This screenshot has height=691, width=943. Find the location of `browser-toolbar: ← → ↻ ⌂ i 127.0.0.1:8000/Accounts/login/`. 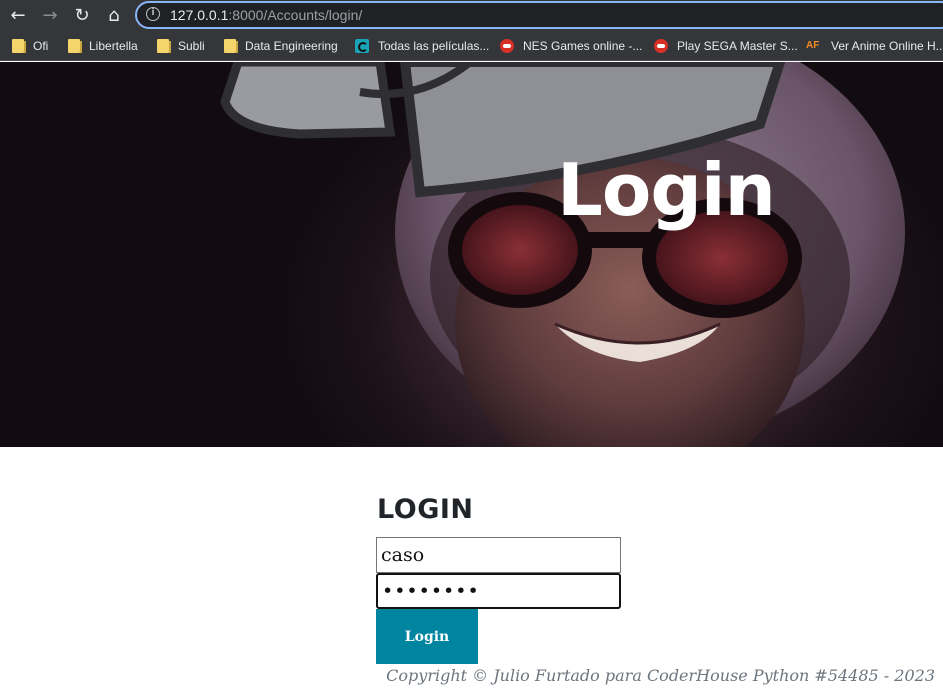

browser-toolbar: ← → ↻ ⌂ i 127.0.0.1:8000/Accounts/login/ is located at coordinates (471, 15).